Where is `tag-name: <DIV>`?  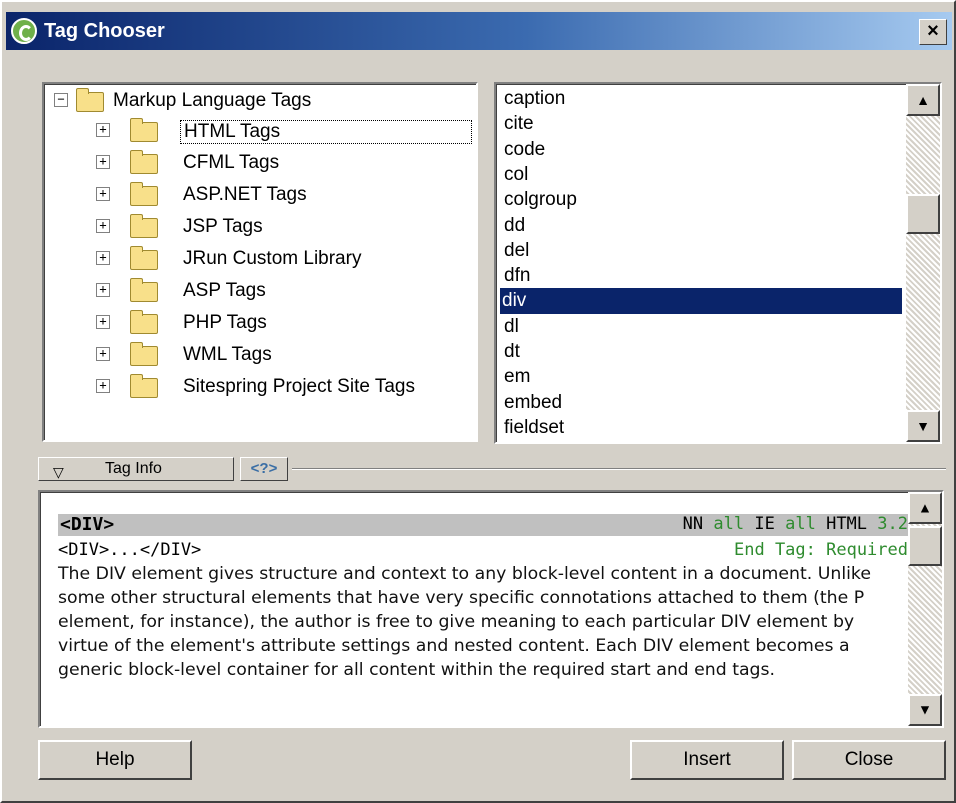
tag-name: <DIV> is located at coordinates (87, 524).